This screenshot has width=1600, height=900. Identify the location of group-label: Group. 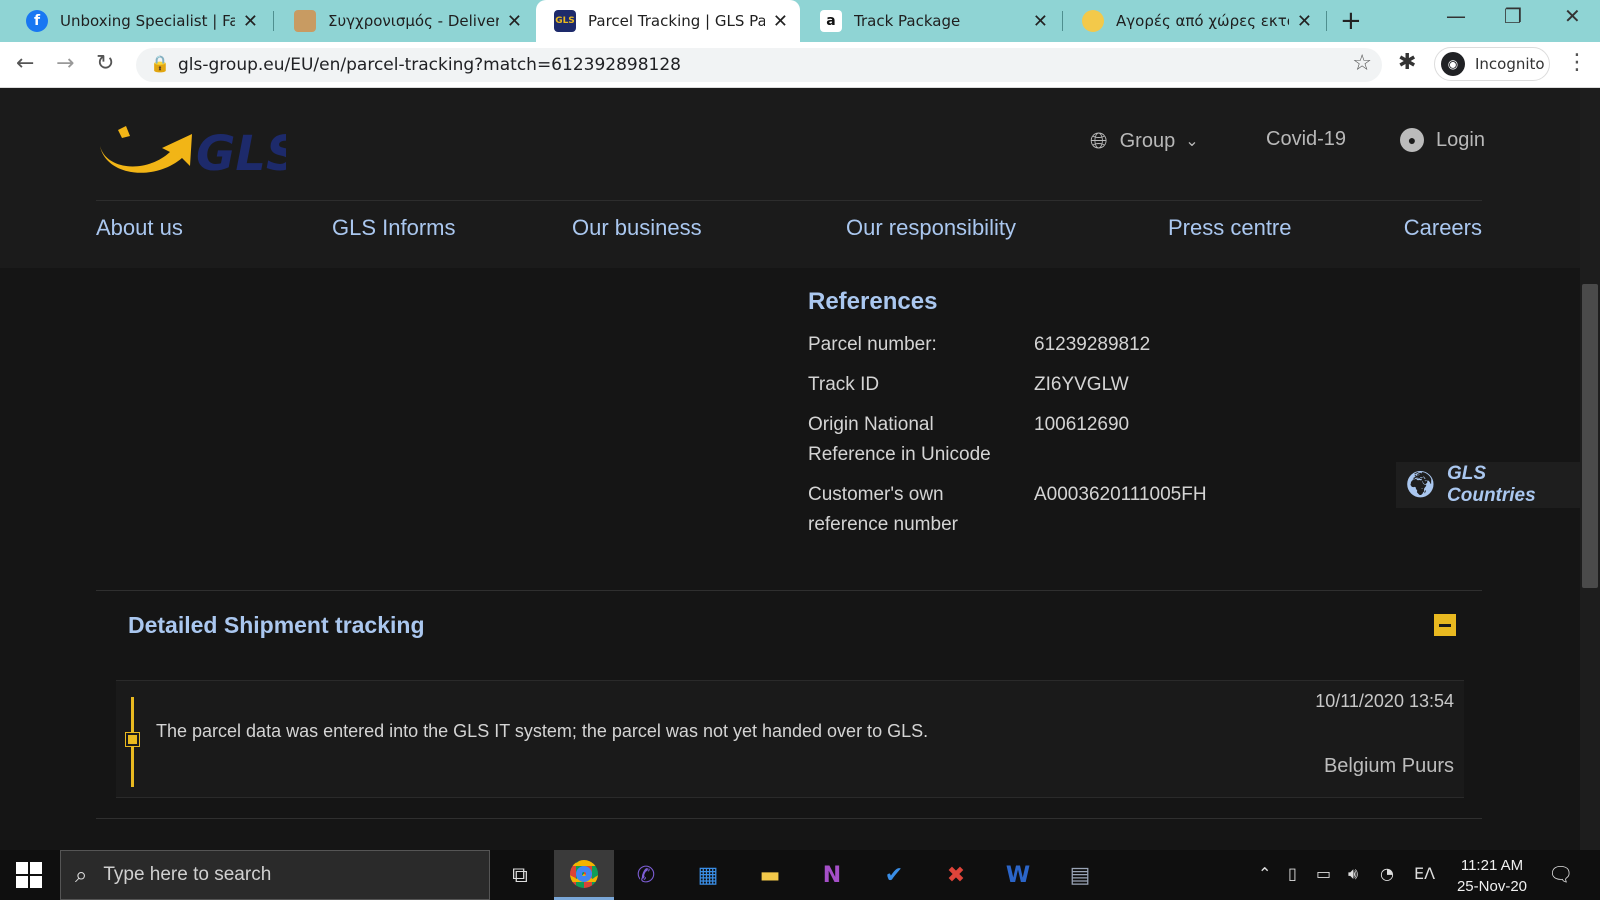
(1147, 140).